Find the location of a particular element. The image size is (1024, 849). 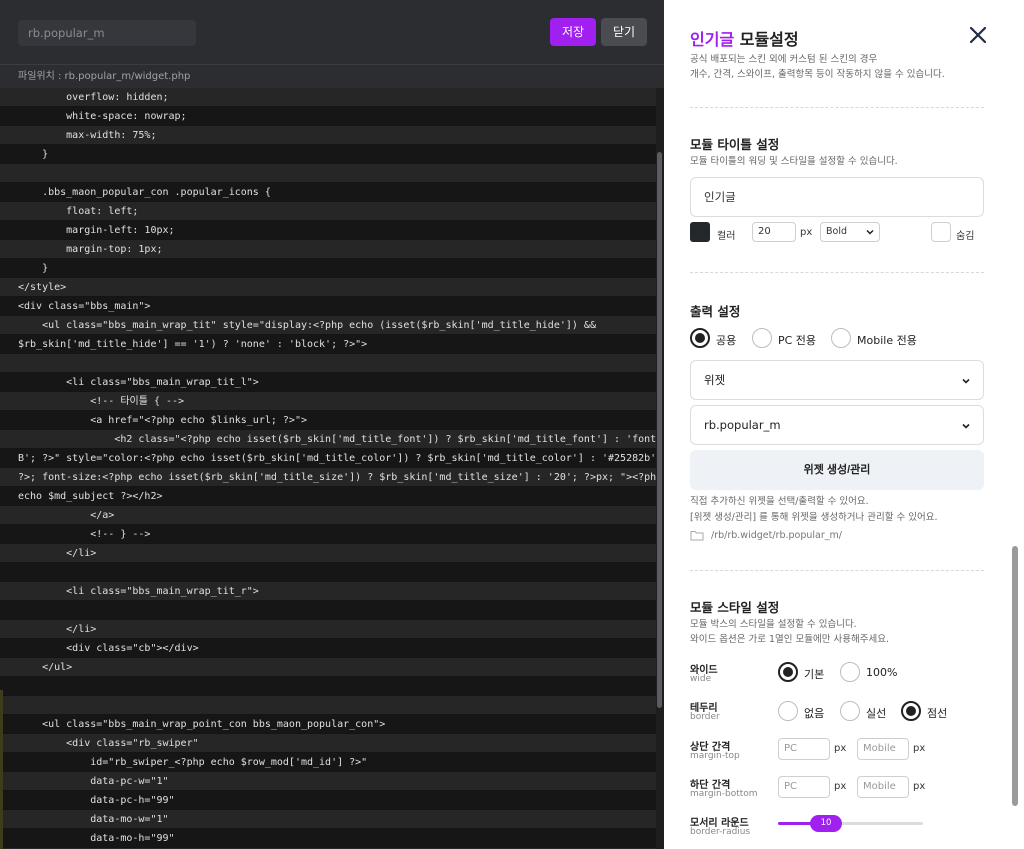

radio-border-solid is located at coordinates (850, 711).